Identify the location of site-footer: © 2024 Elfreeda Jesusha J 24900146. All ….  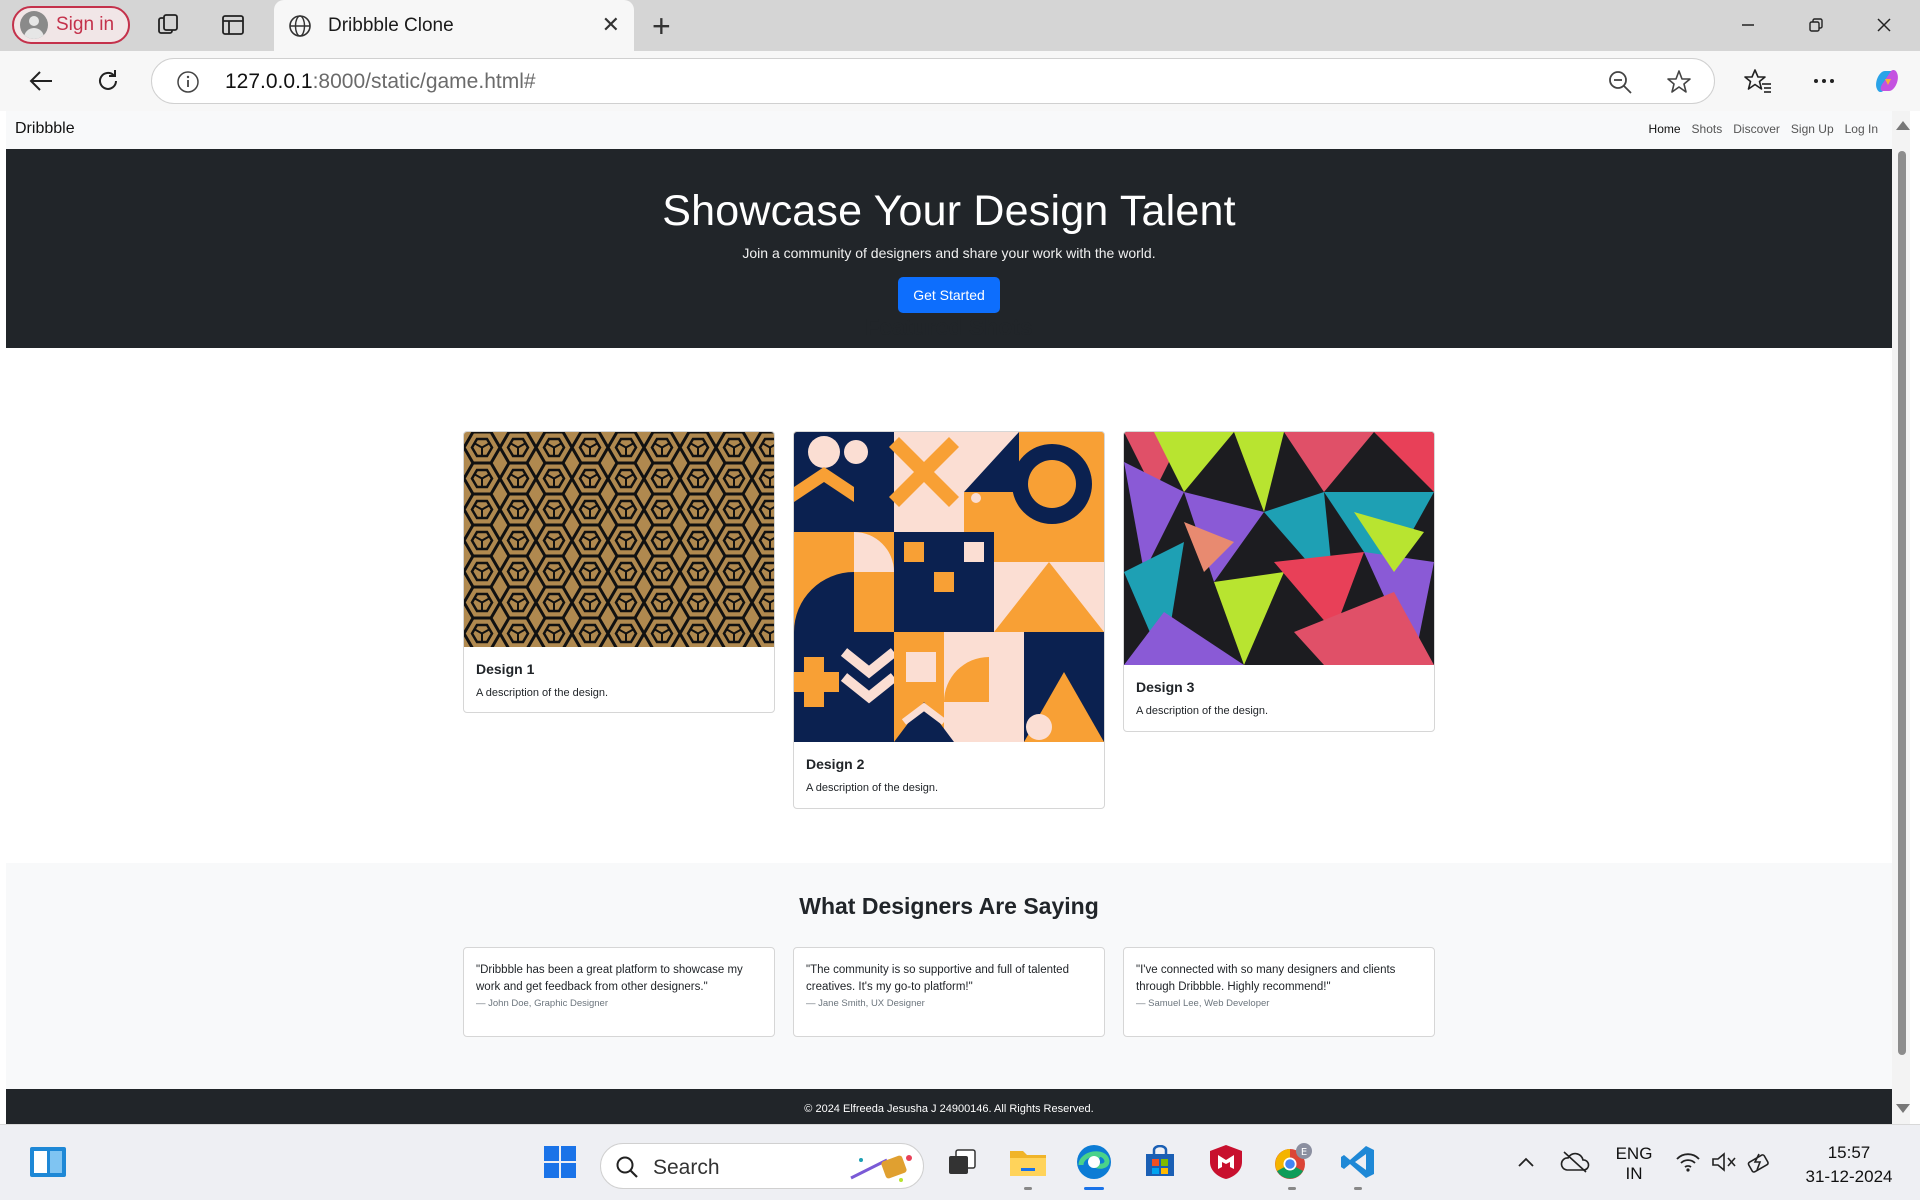
(949, 1106).